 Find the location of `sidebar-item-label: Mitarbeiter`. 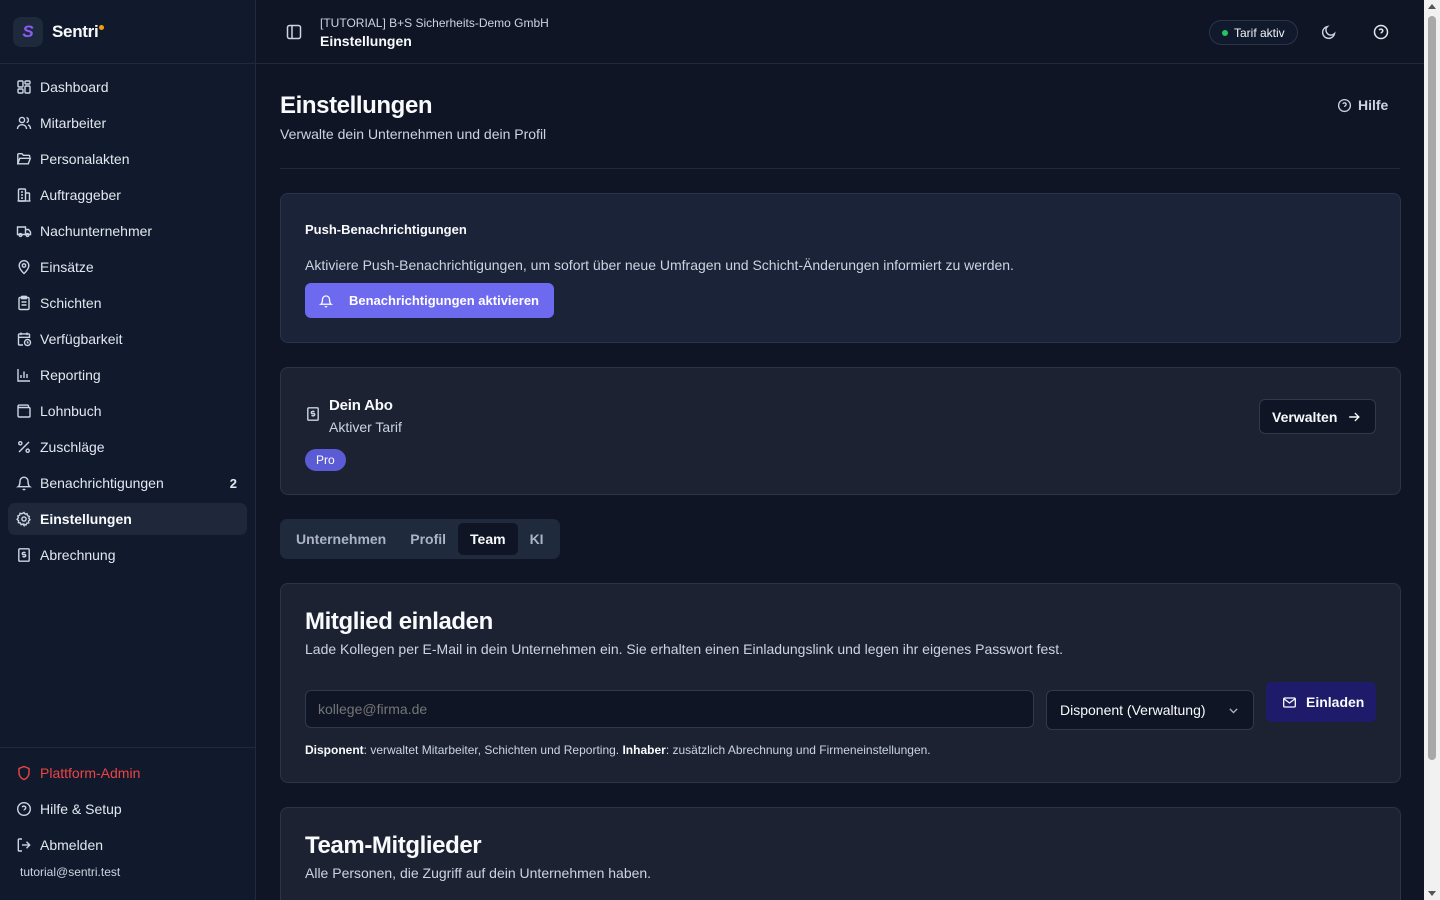

sidebar-item-label: Mitarbeiter is located at coordinates (73, 123).